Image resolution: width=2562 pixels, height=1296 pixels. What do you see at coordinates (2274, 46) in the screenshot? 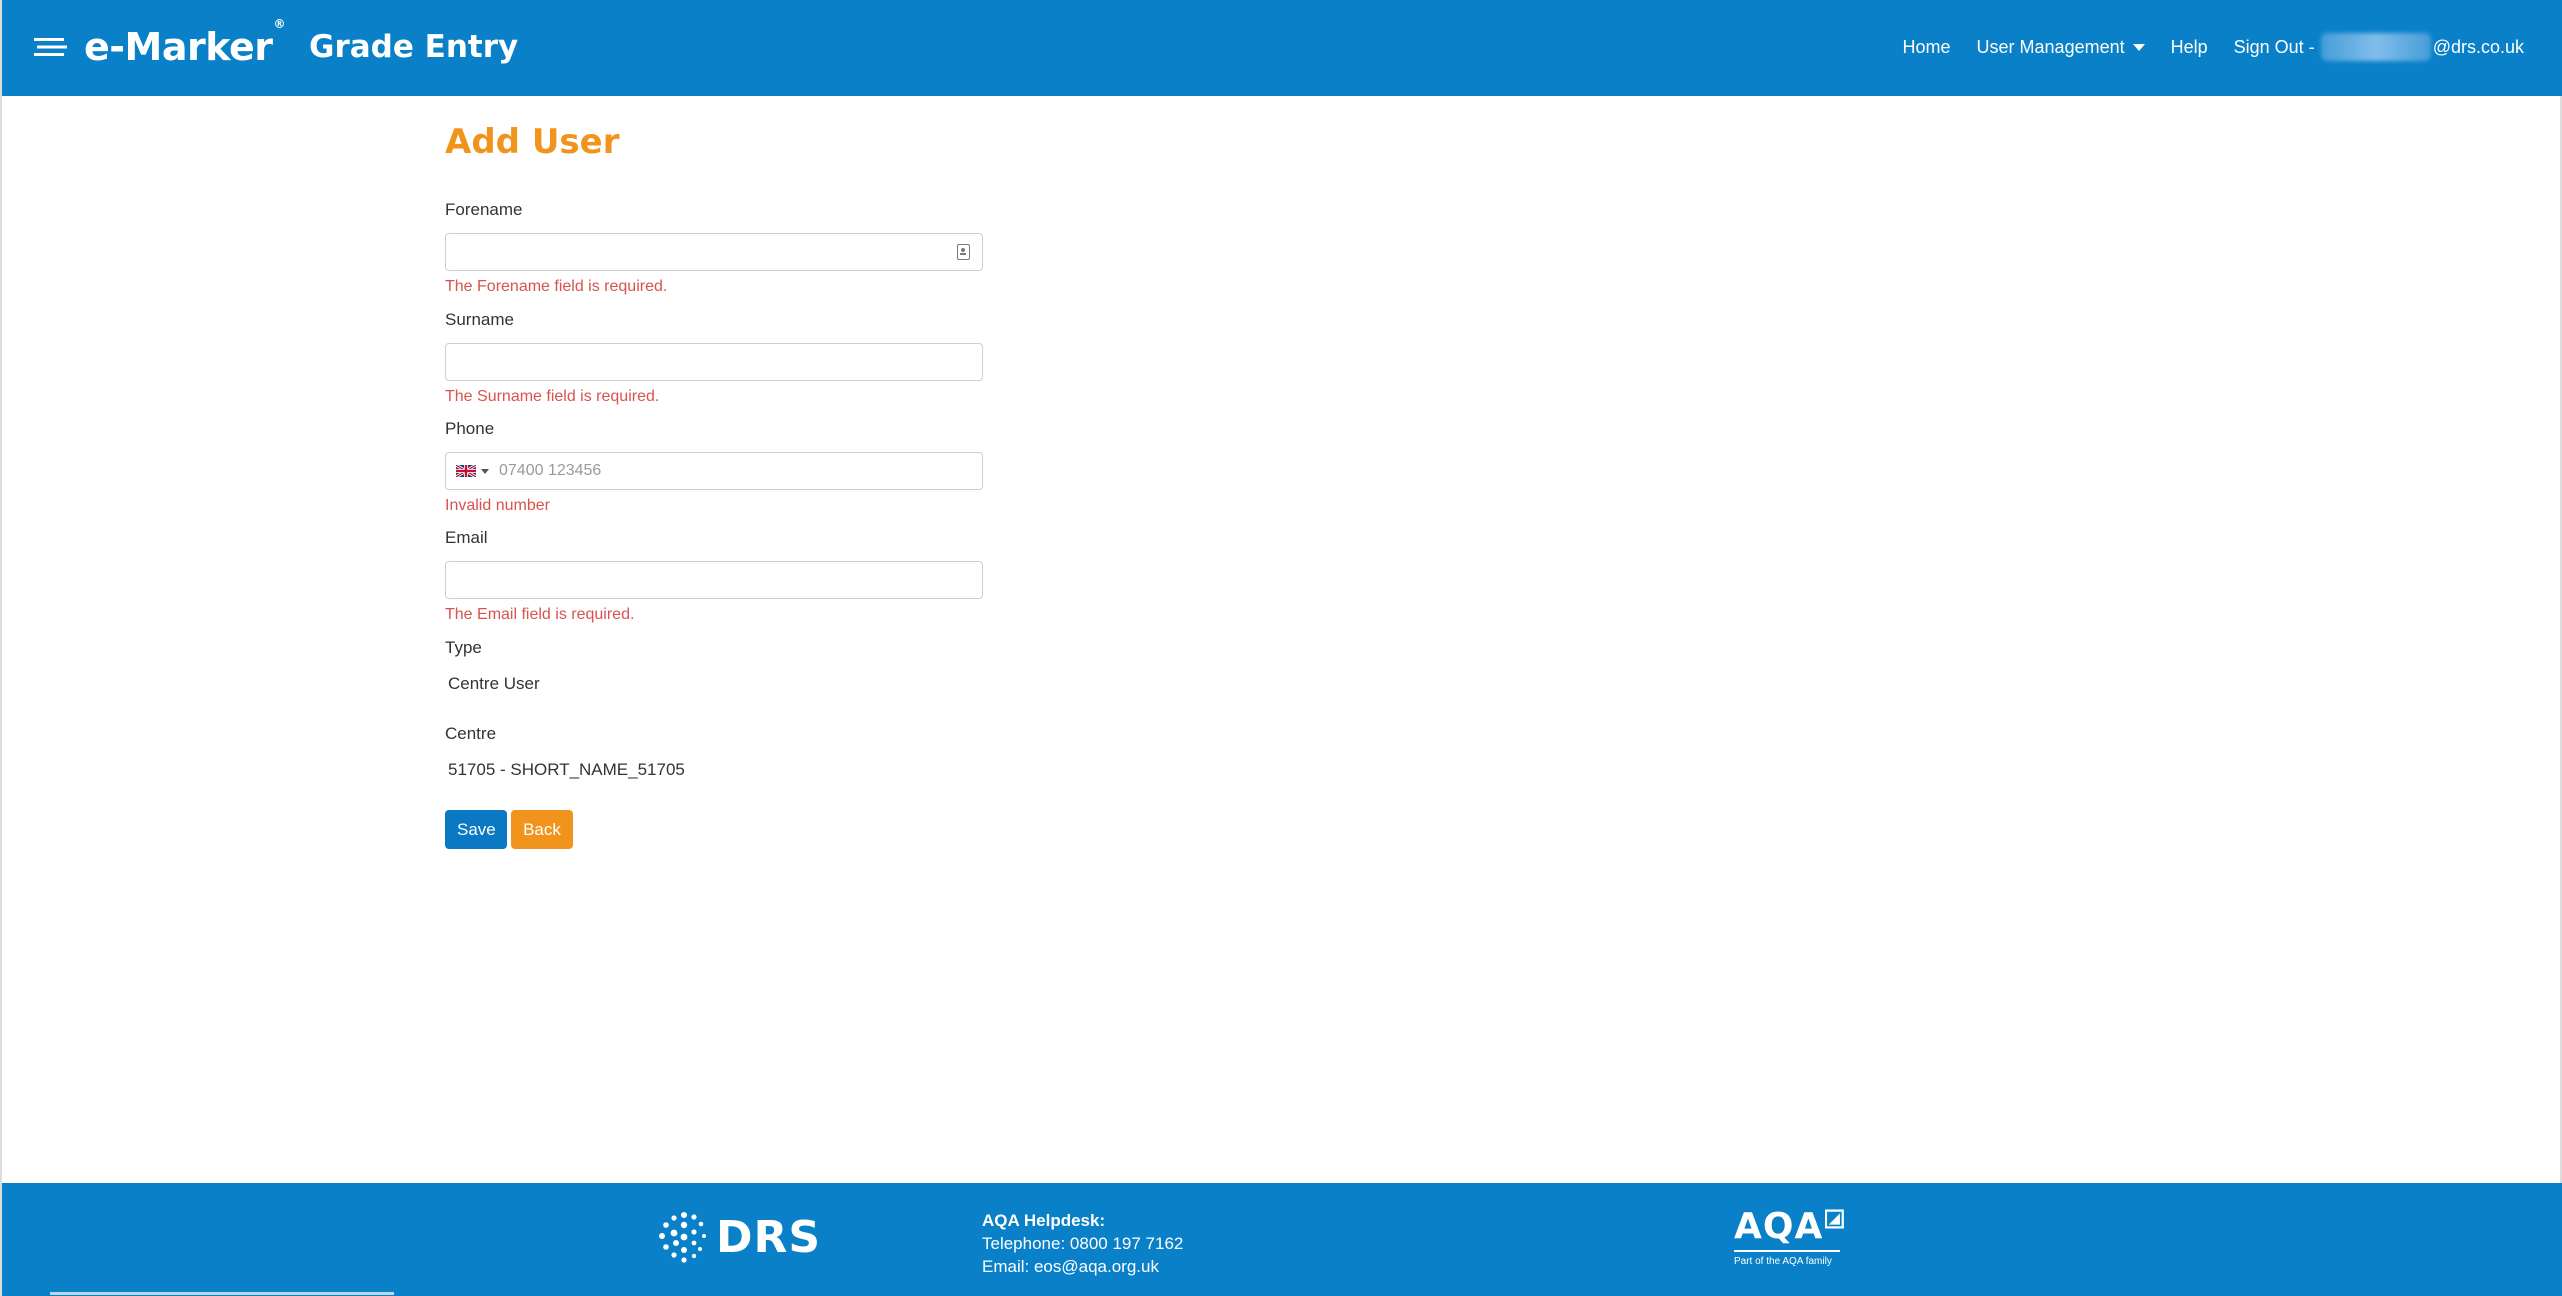
I see `sign-out-label: Sign Out -` at bounding box center [2274, 46].